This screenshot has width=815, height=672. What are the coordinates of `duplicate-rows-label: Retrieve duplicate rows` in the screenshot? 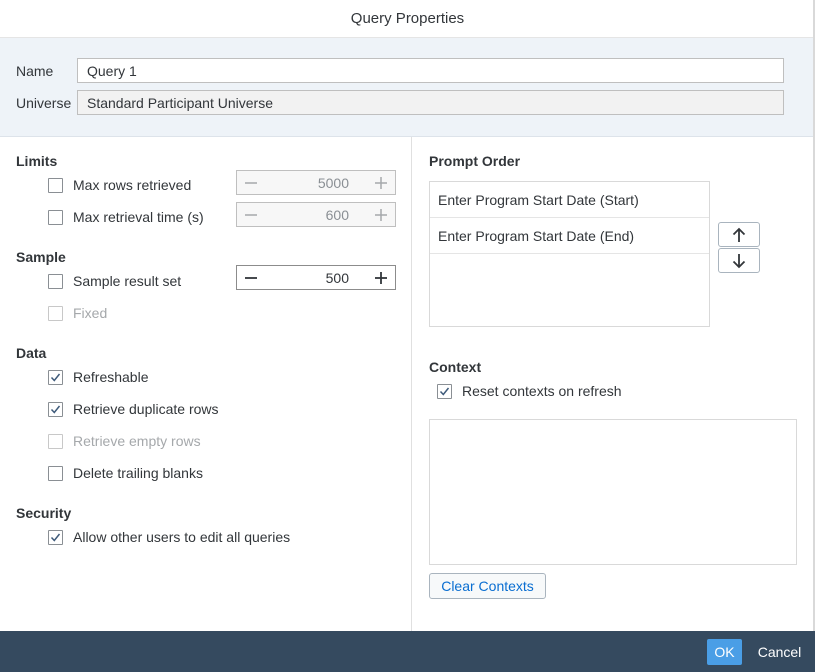 It's located at (146, 409).